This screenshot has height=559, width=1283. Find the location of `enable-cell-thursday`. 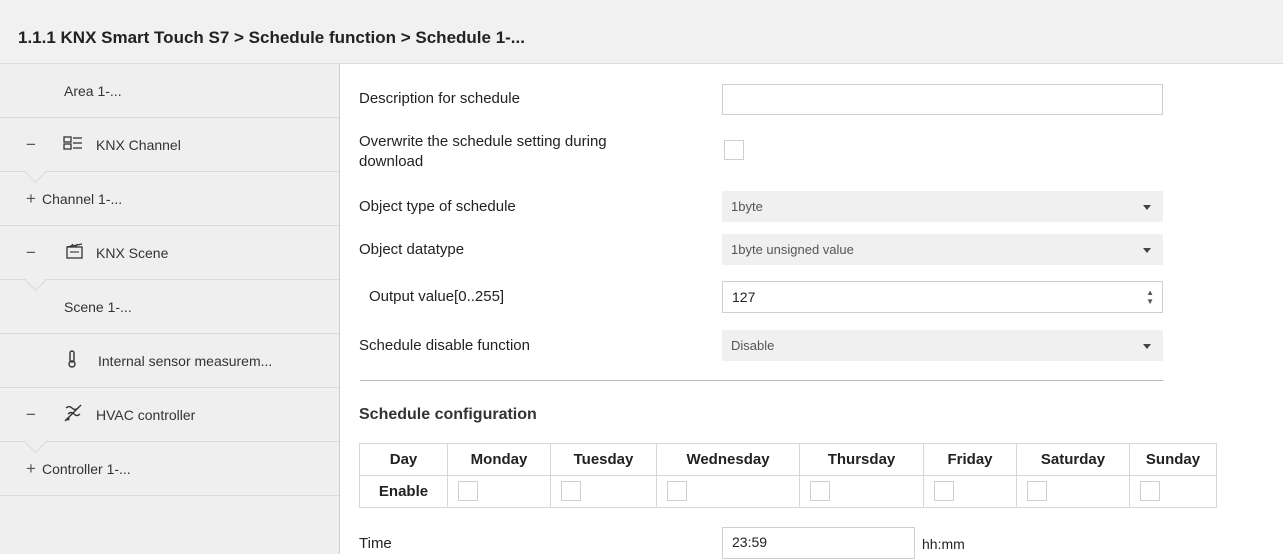

enable-cell-thursday is located at coordinates (861, 491).